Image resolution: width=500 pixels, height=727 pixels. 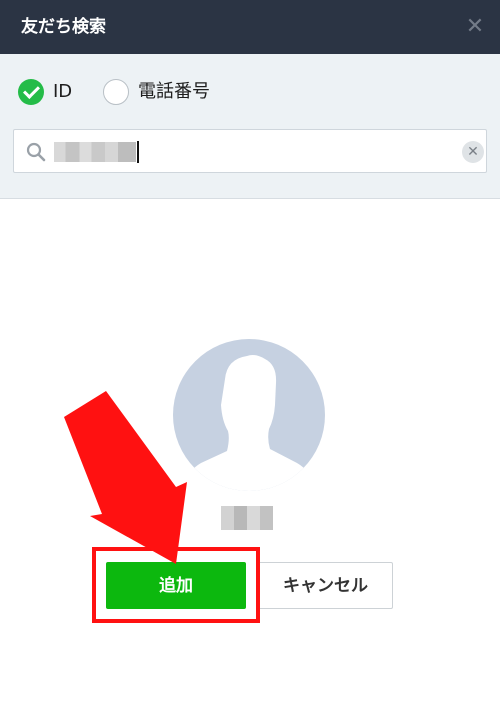 I want to click on masked-user-name, so click(x=247, y=518).